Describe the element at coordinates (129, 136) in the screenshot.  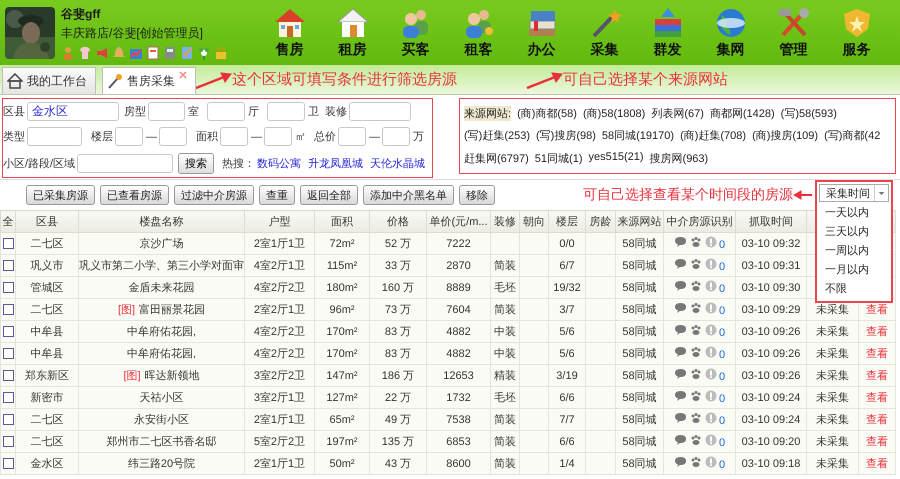
I see `floor-min-field` at that location.